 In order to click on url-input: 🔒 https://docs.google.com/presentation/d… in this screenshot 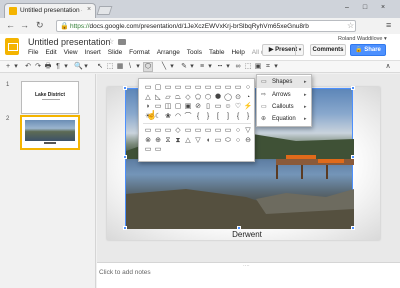, I will do `click(206, 26)`.